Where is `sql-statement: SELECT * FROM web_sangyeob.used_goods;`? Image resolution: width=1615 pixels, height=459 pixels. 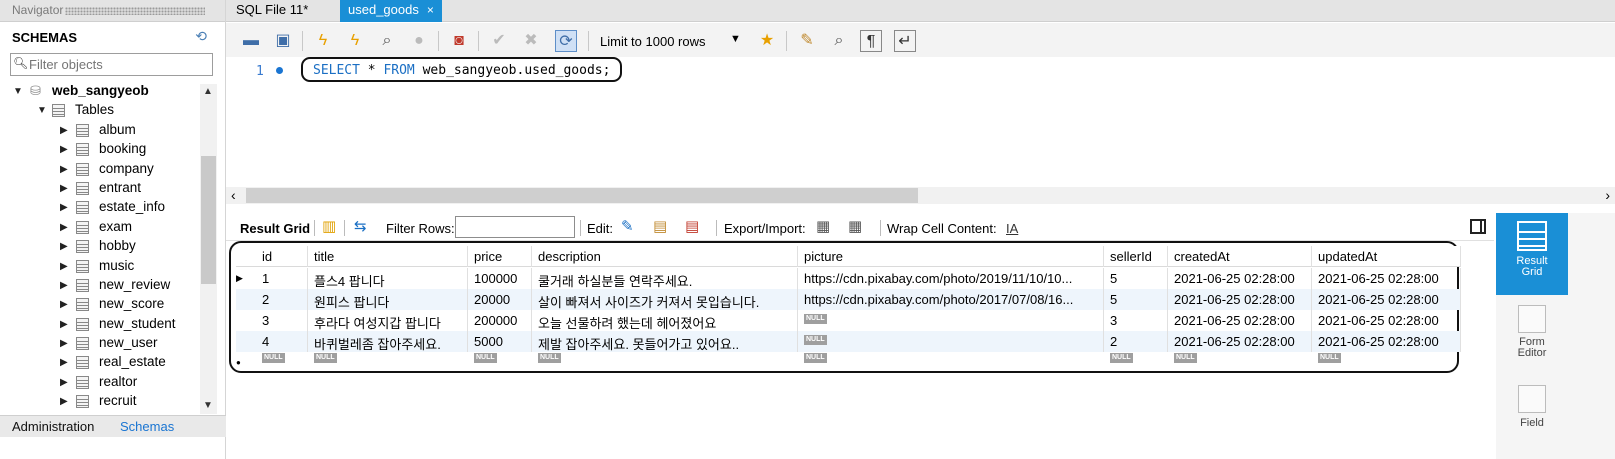
sql-statement: SELECT * FROM web_sangyeob.used_goods; is located at coordinates (462, 69).